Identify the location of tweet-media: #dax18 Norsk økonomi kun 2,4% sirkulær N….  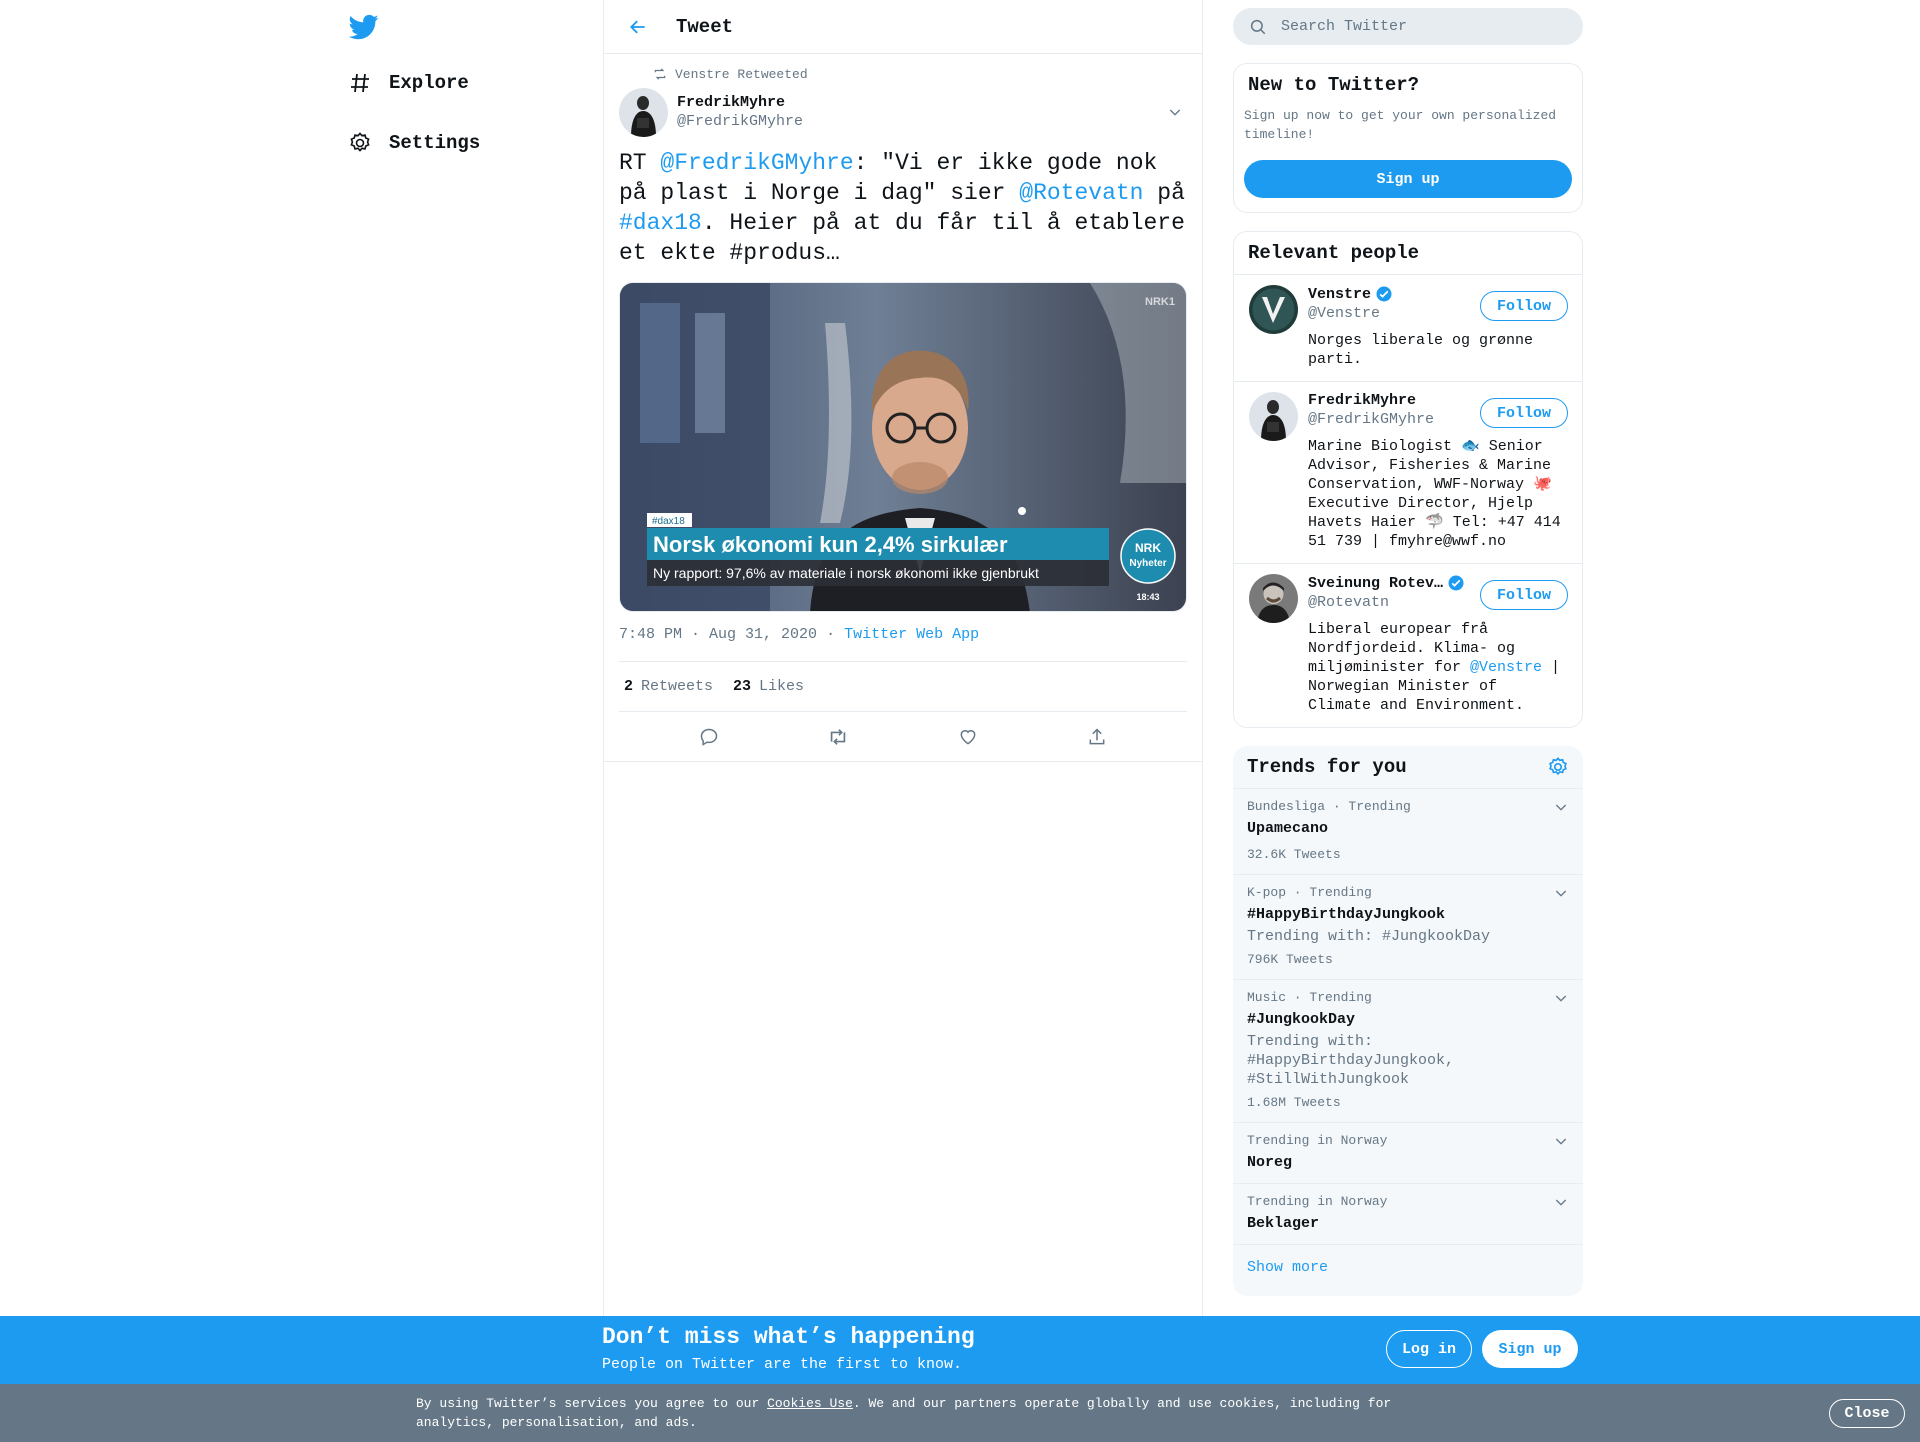
(903, 447).